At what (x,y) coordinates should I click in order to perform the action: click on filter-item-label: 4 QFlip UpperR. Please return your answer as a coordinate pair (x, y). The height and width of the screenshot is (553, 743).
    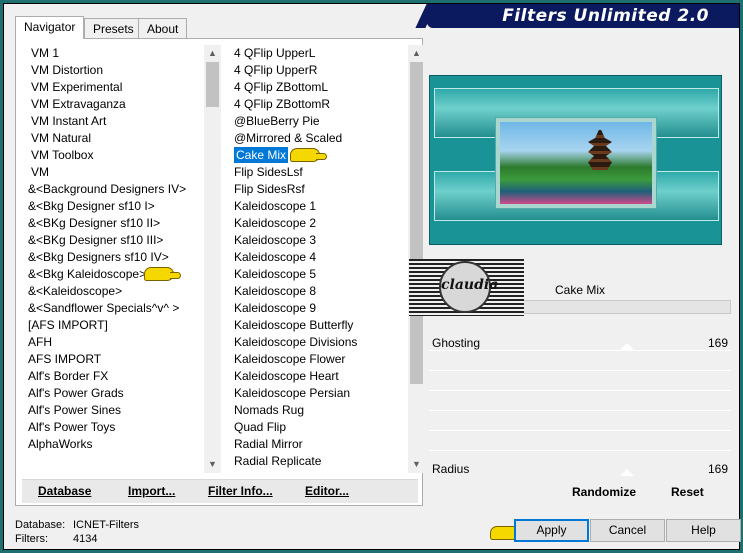
    Looking at the image, I should click on (276, 70).